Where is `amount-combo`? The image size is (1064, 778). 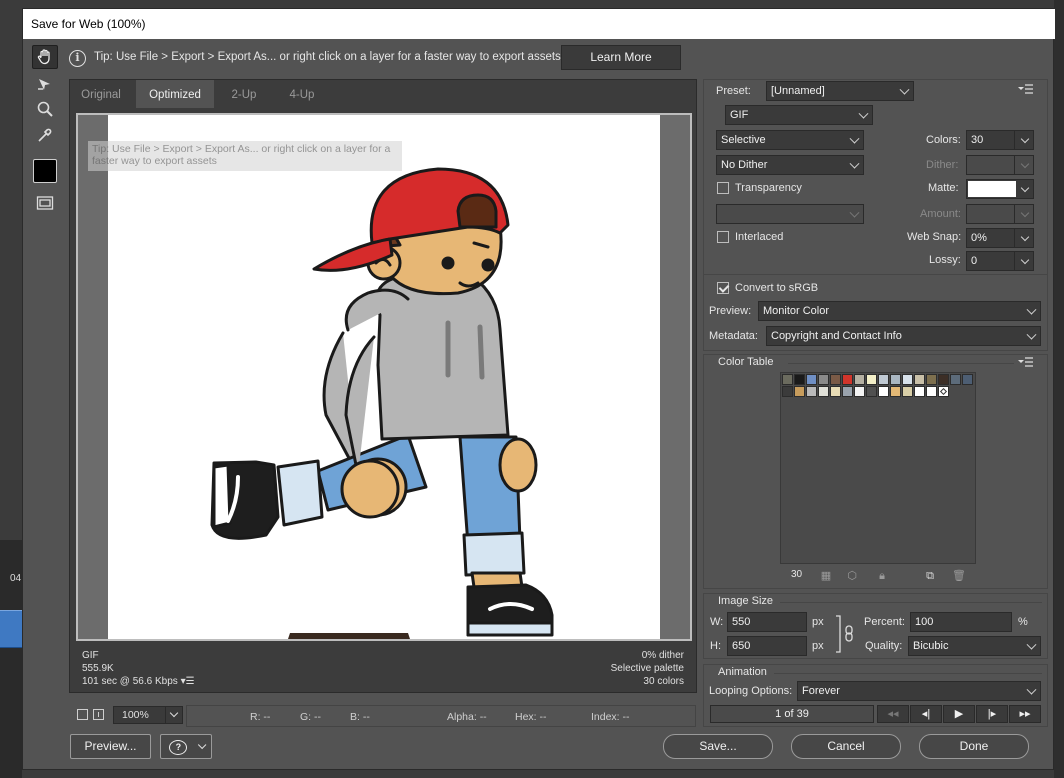 amount-combo is located at coordinates (1000, 214).